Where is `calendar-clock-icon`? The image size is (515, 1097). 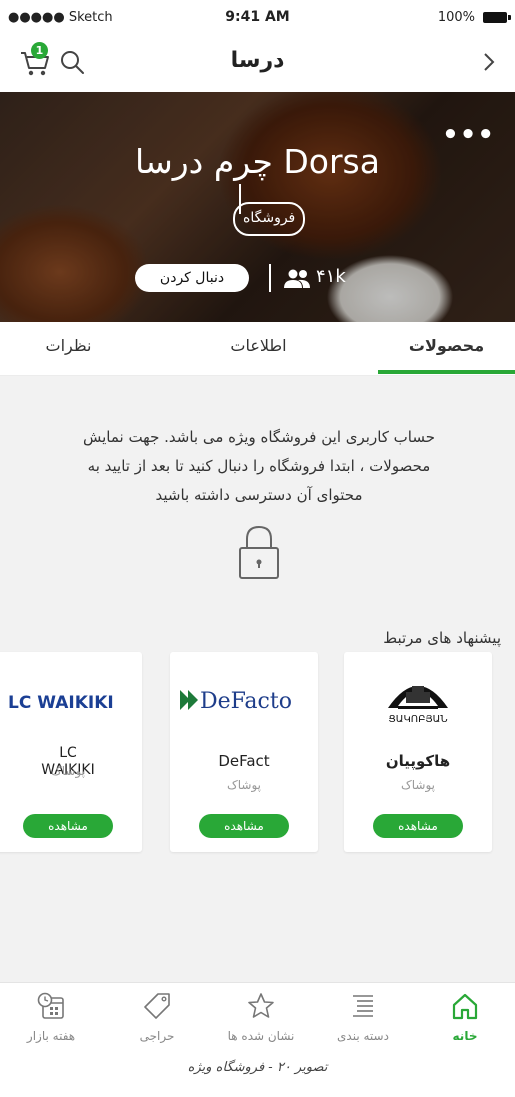 calendar-clock-icon is located at coordinates (50, 1005).